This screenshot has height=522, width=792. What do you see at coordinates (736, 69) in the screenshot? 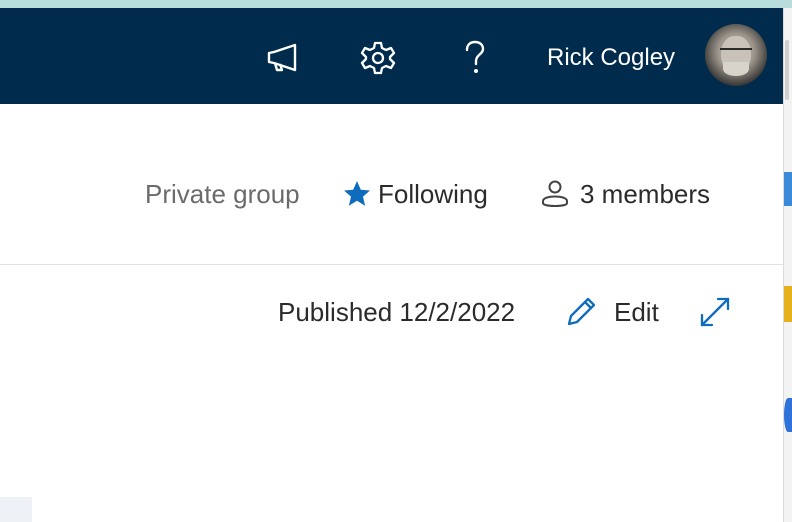
I see `avatar-beard` at bounding box center [736, 69].